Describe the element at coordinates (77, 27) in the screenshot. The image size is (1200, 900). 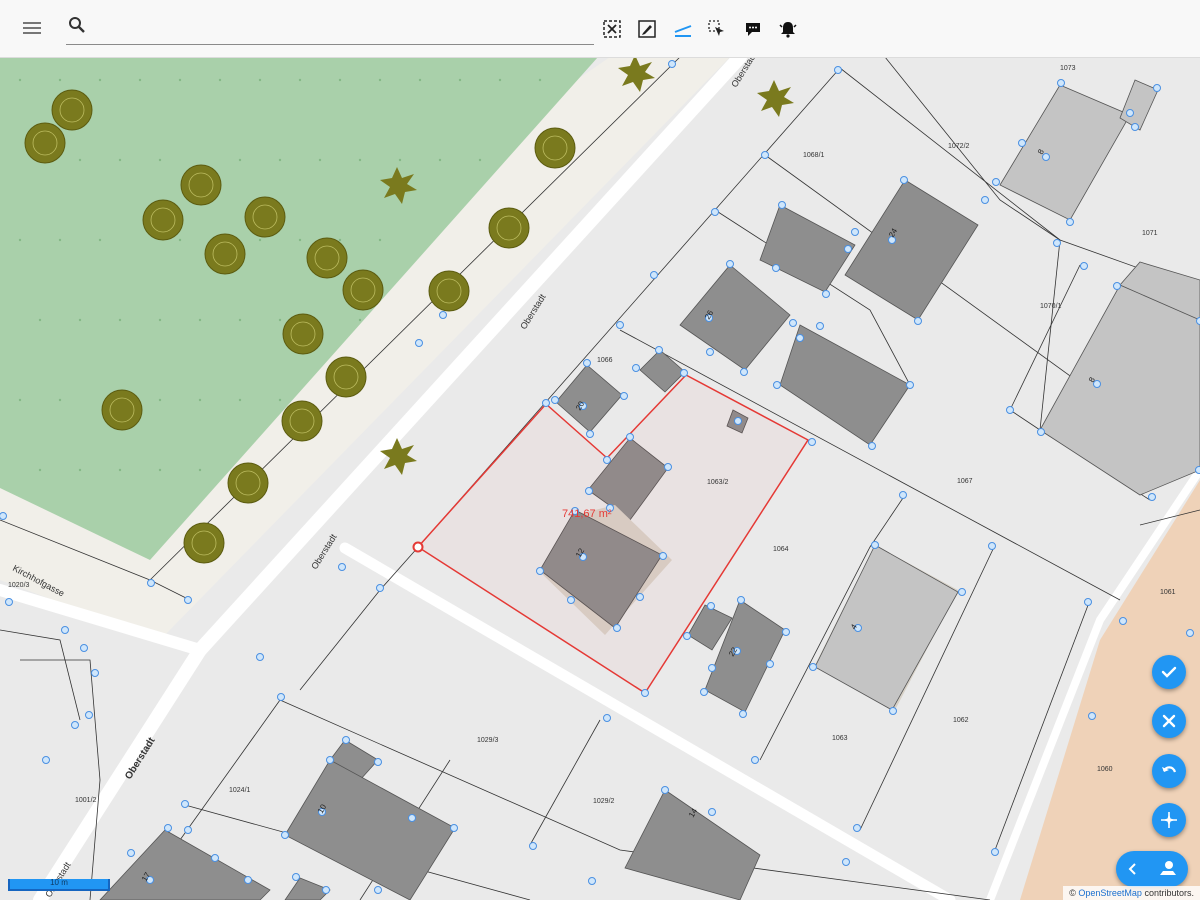
I see `search-icon` at that location.